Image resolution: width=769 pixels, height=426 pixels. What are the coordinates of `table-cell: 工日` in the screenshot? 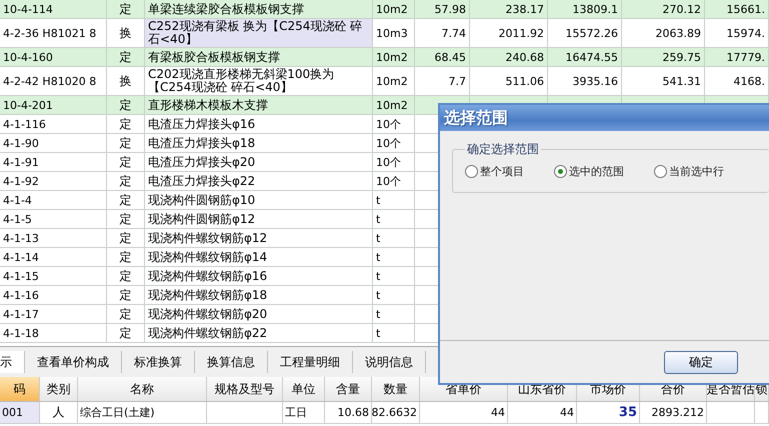 It's located at (304, 412).